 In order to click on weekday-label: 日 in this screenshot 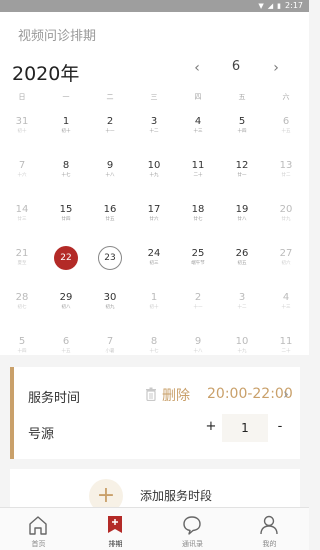, I will do `click(22, 97)`.